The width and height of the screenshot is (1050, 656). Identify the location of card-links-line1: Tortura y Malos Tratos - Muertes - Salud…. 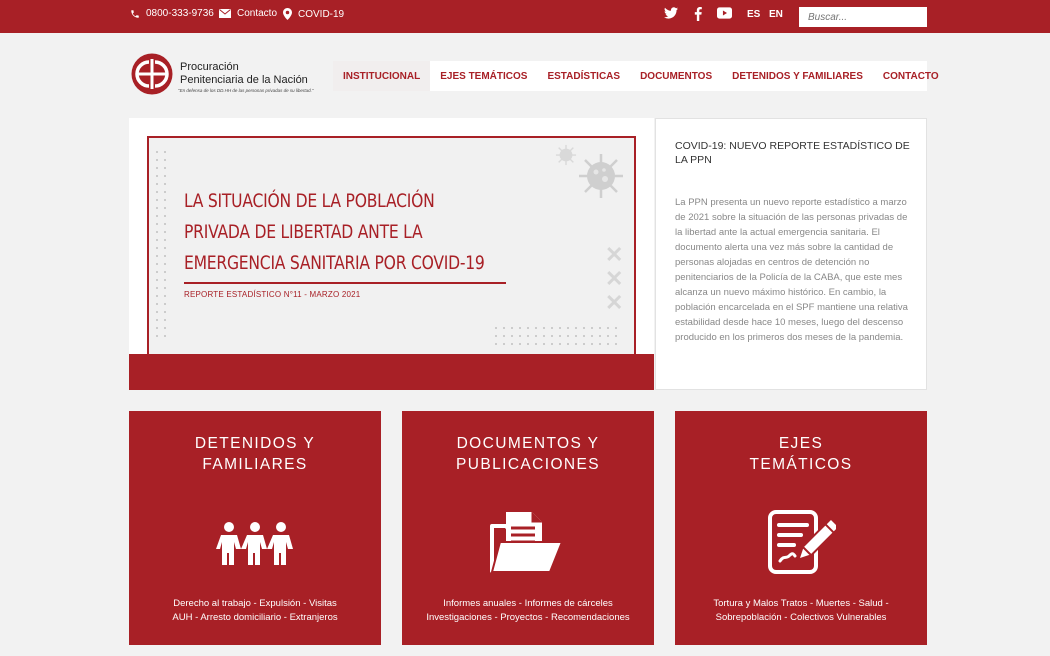
(801, 604).